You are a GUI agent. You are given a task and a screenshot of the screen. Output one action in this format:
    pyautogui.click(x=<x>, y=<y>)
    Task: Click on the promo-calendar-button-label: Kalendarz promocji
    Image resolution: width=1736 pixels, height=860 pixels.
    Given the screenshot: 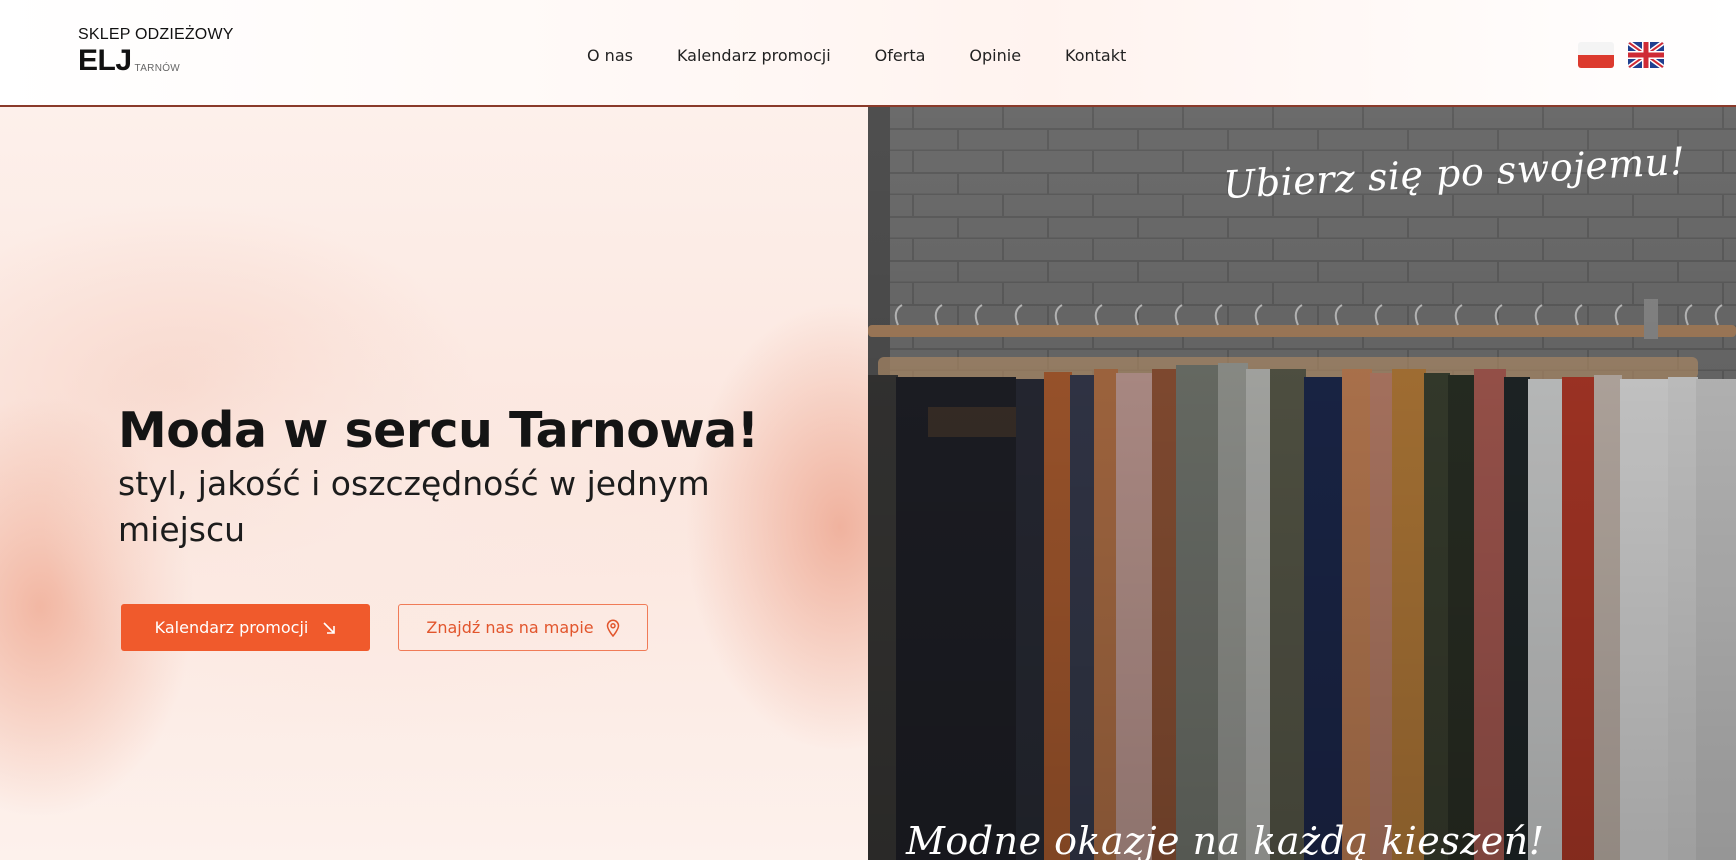 What is the action you would take?
    pyautogui.click(x=231, y=627)
    